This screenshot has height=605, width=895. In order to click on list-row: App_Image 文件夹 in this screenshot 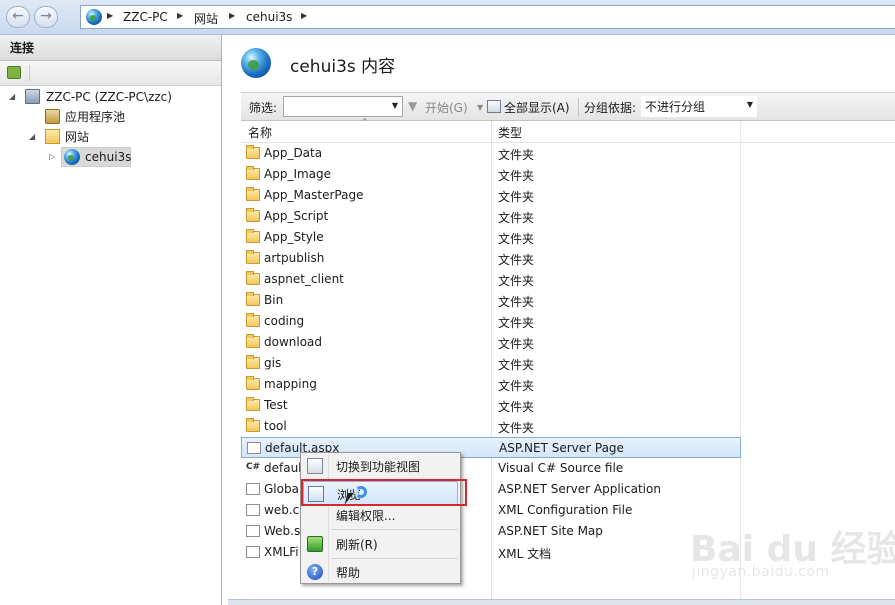, I will do `click(491, 174)`.